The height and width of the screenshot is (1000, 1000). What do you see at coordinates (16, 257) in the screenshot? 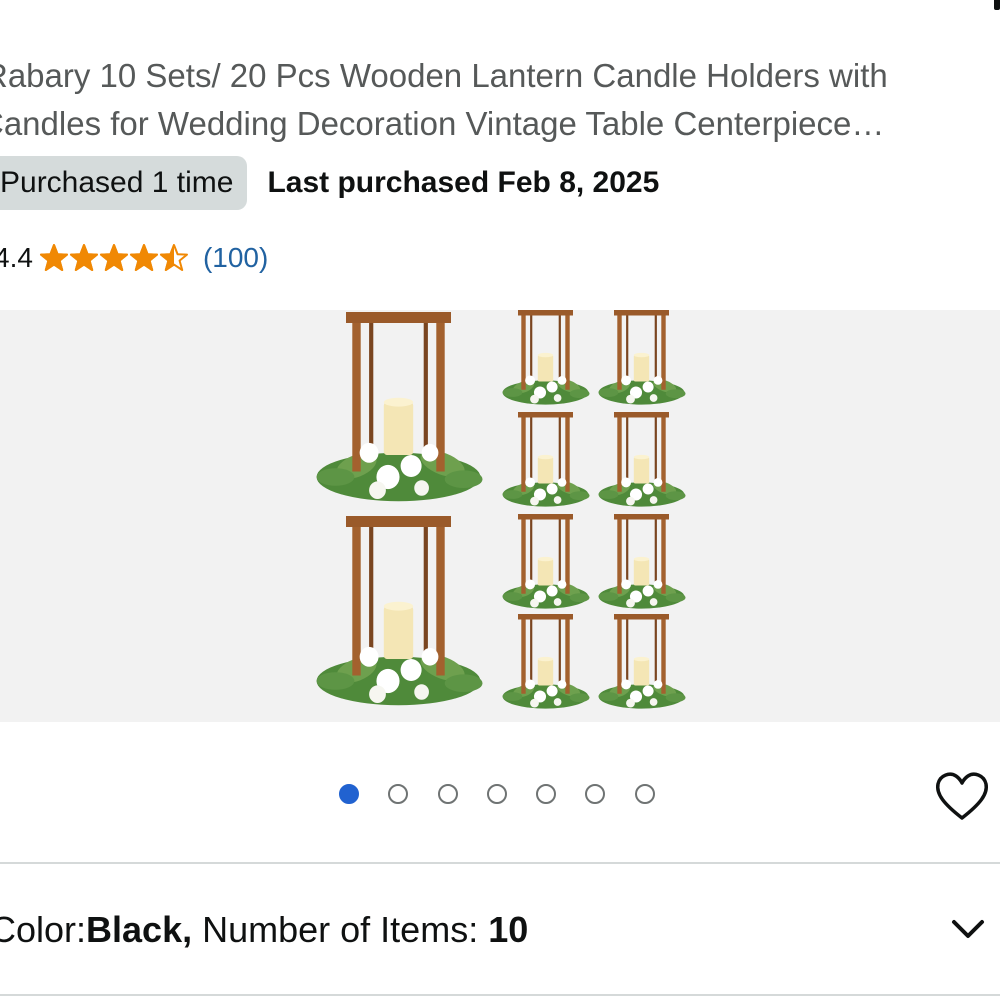
I see `rating-value: 4.4` at bounding box center [16, 257].